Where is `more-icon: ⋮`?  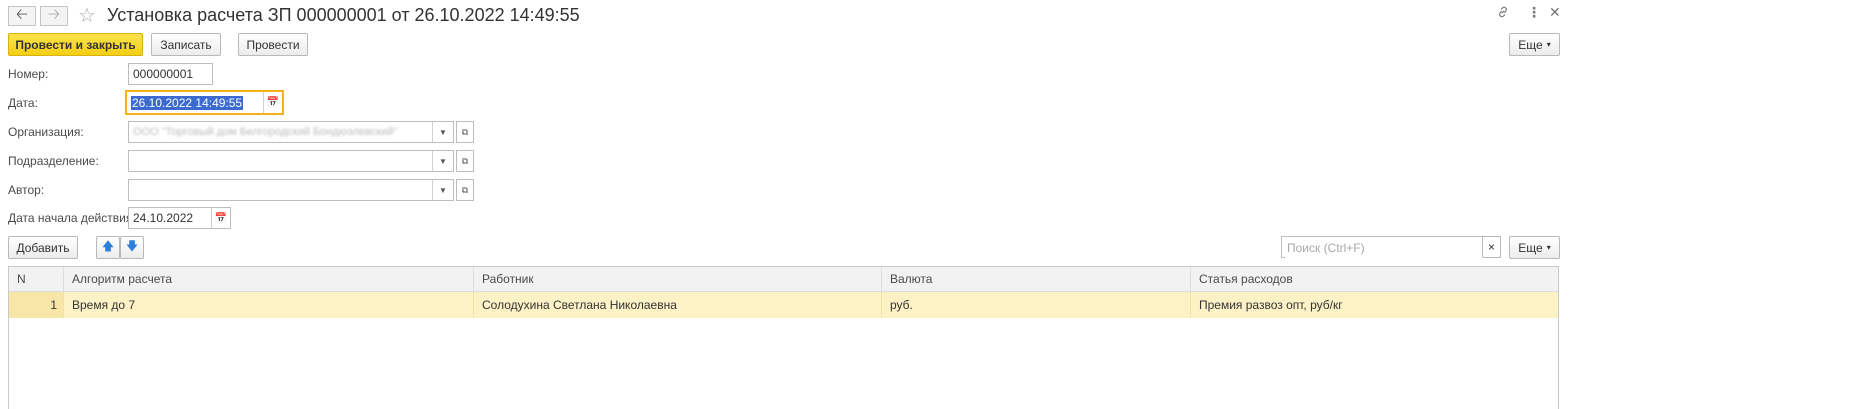
more-icon: ⋮ is located at coordinates (1534, 12).